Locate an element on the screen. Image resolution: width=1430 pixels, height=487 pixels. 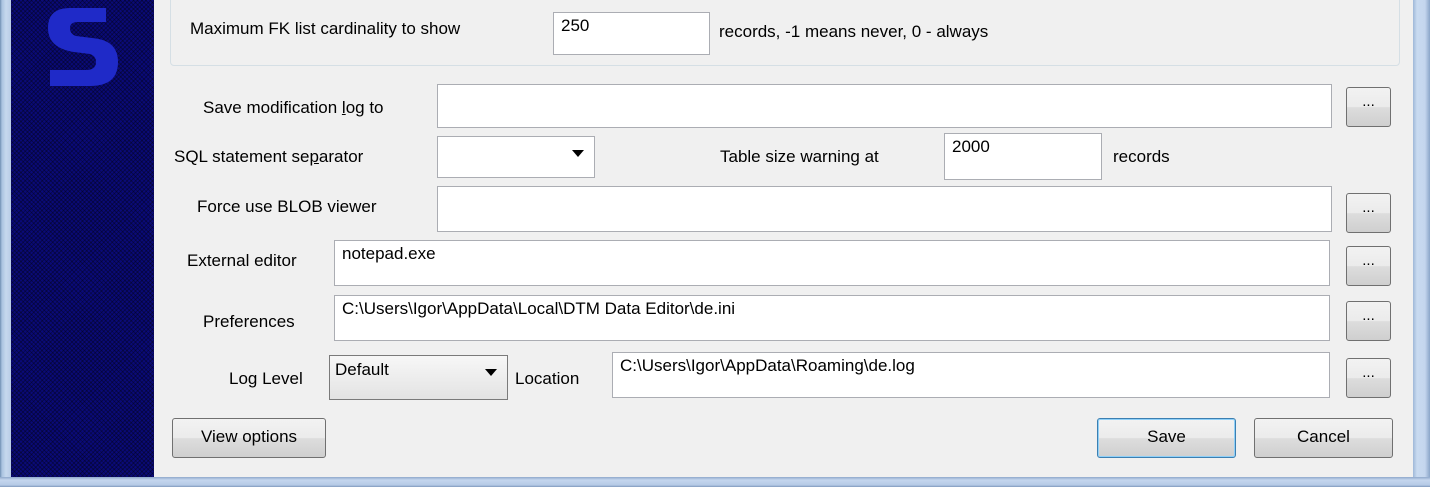
window-frame-right is located at coordinates (1421, 243).